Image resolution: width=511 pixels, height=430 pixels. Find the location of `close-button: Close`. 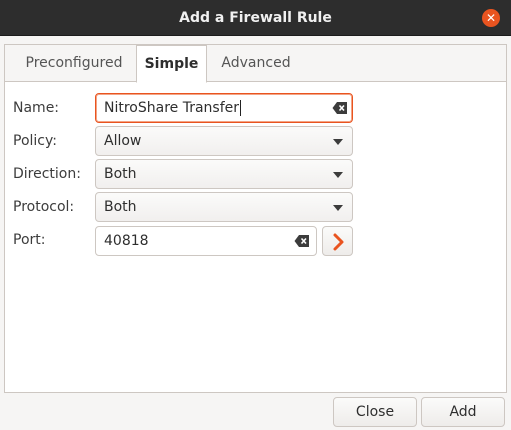

close-button: Close is located at coordinates (375, 412).